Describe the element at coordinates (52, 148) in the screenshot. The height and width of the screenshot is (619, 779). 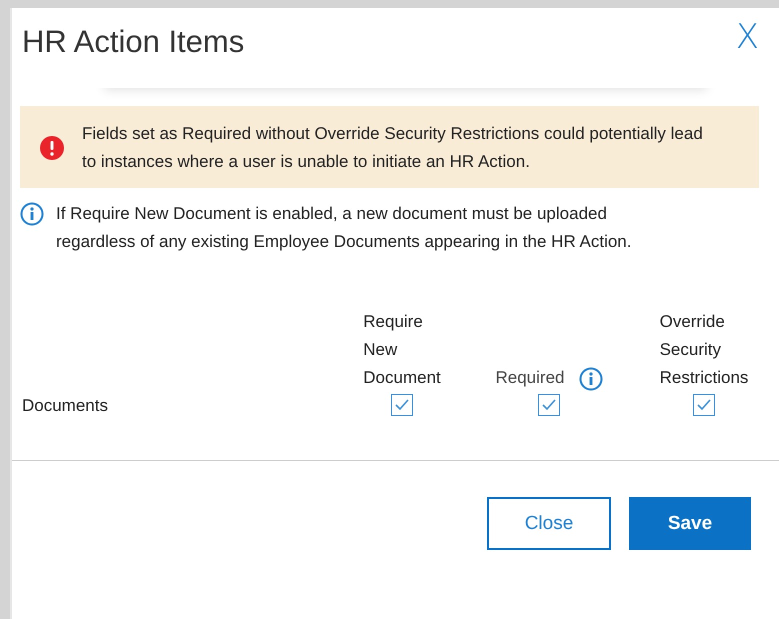
I see `error-icon` at that location.